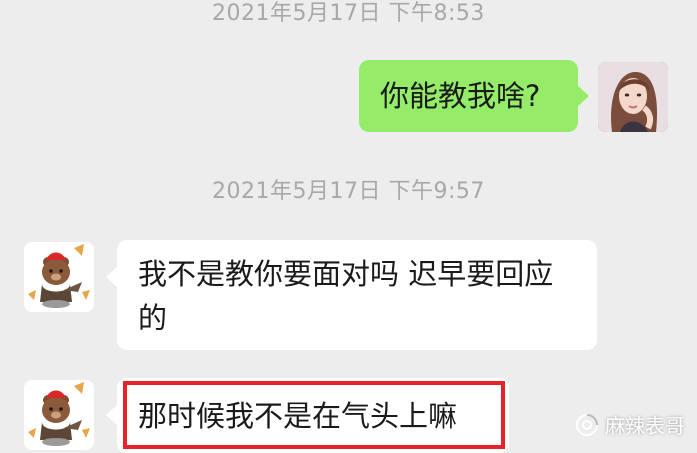  I want to click on user-avatar, so click(633, 97).